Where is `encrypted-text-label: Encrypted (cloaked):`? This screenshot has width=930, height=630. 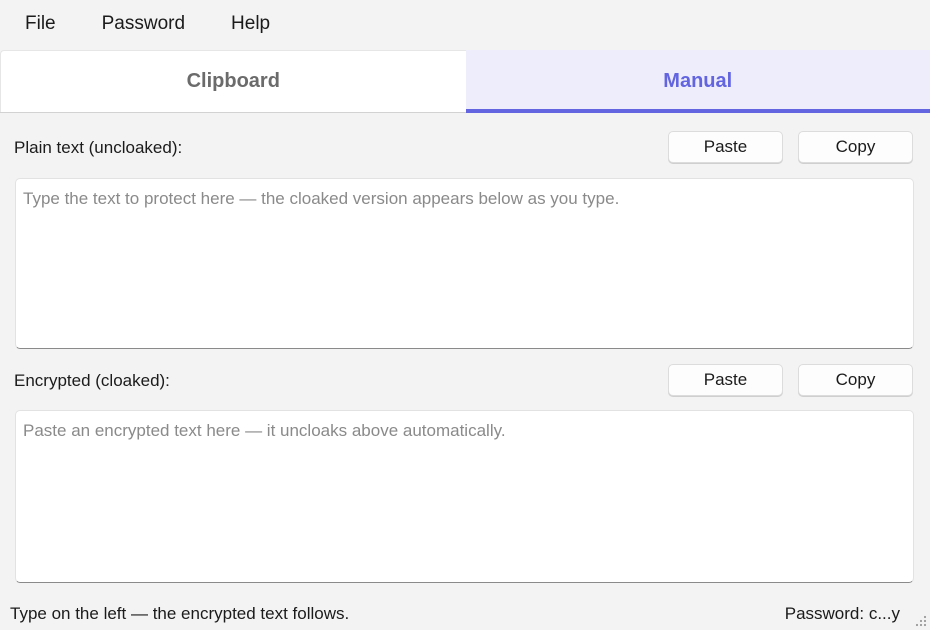
encrypted-text-label: Encrypted (cloaked): is located at coordinates (92, 380).